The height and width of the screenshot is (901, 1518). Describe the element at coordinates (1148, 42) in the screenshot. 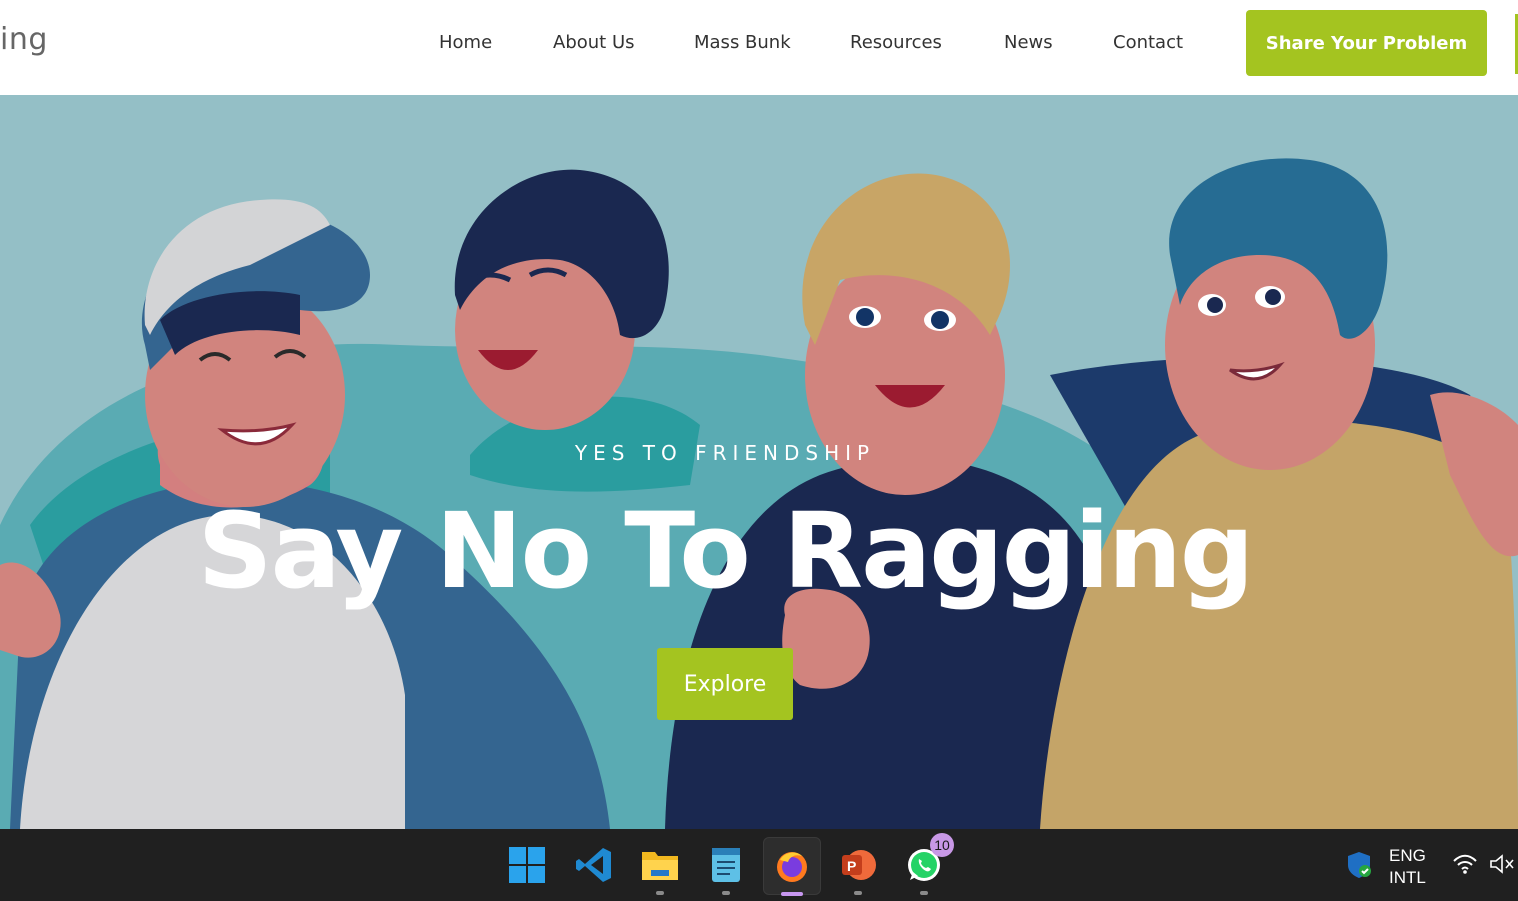

I see `nav-contact: Contact` at that location.